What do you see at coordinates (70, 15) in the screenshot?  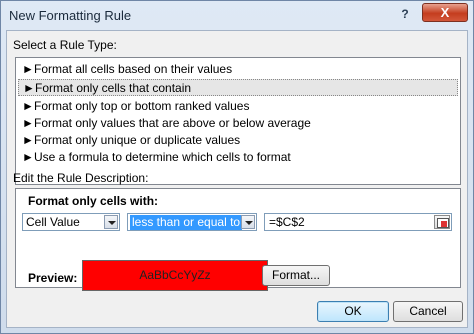 I see `window-title: New Formatting Rule` at bounding box center [70, 15].